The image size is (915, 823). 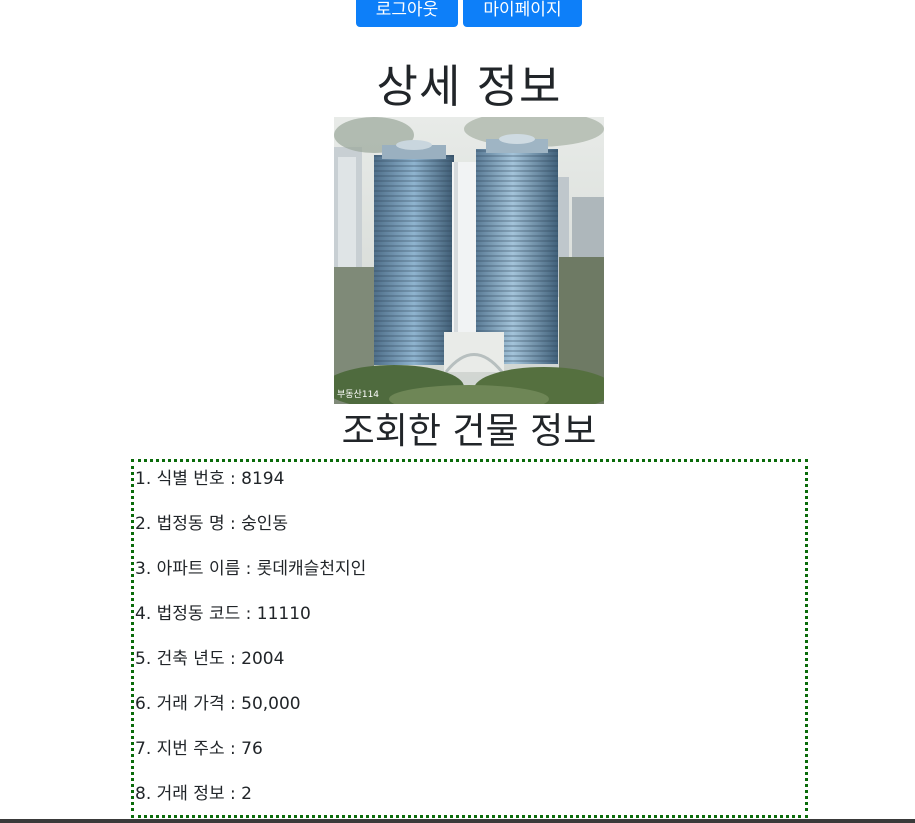 I want to click on page-title: 상세 정보, so click(x=469, y=86).